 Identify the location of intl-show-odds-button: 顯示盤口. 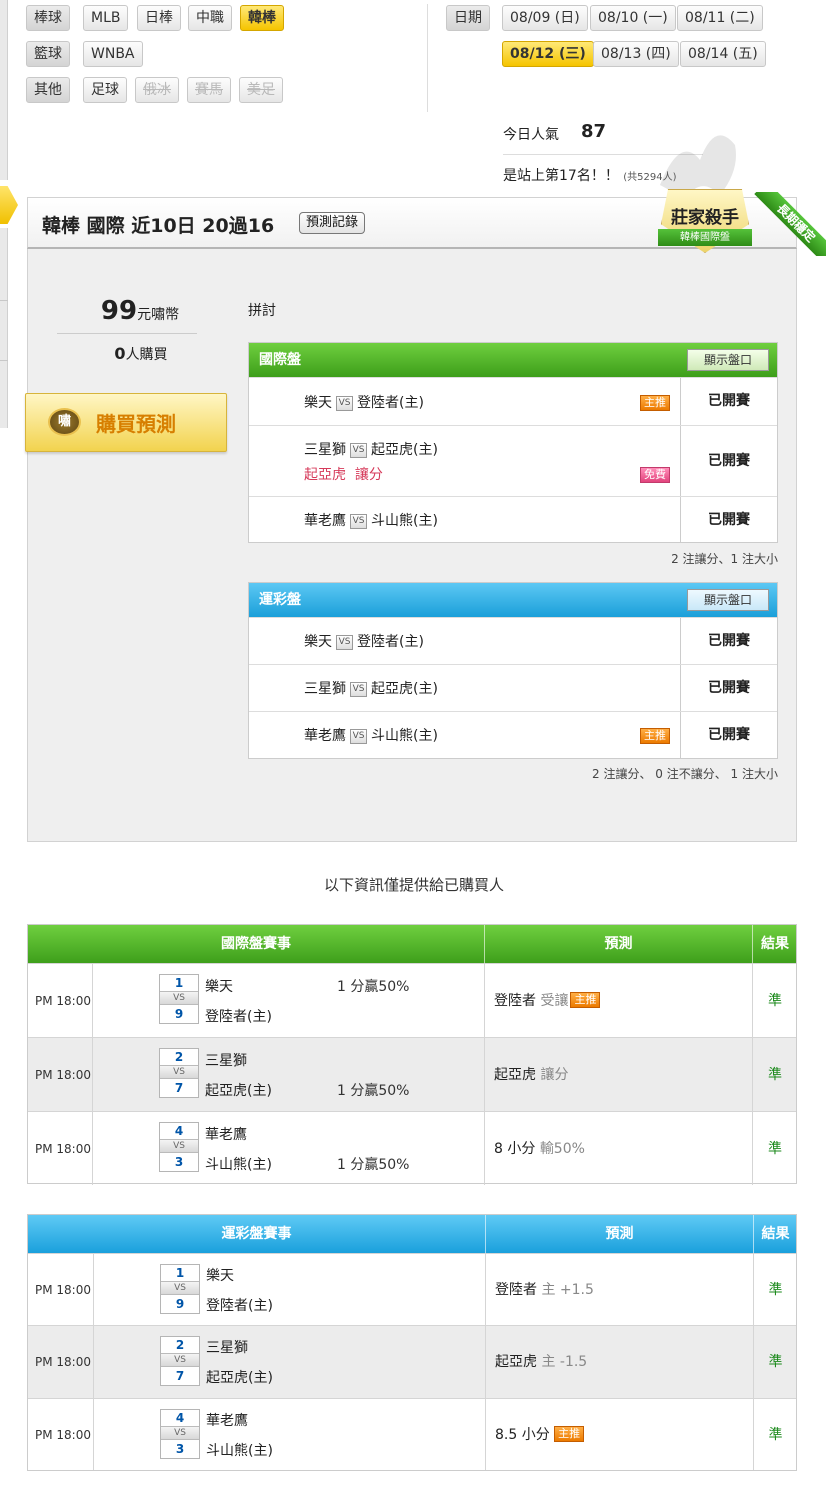
(728, 360).